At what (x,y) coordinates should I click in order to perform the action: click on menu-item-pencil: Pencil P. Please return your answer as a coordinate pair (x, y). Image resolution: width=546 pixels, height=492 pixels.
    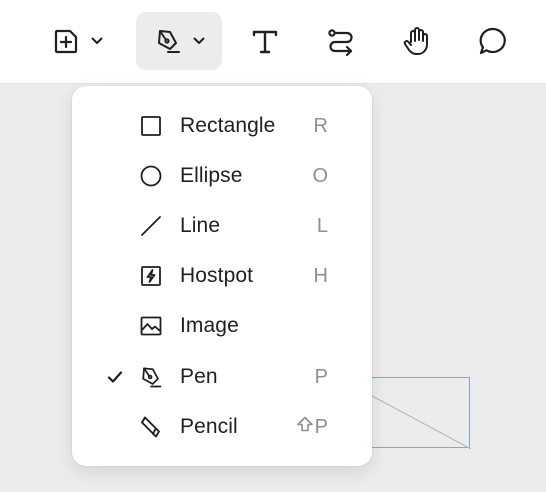
    Looking at the image, I should click on (222, 427).